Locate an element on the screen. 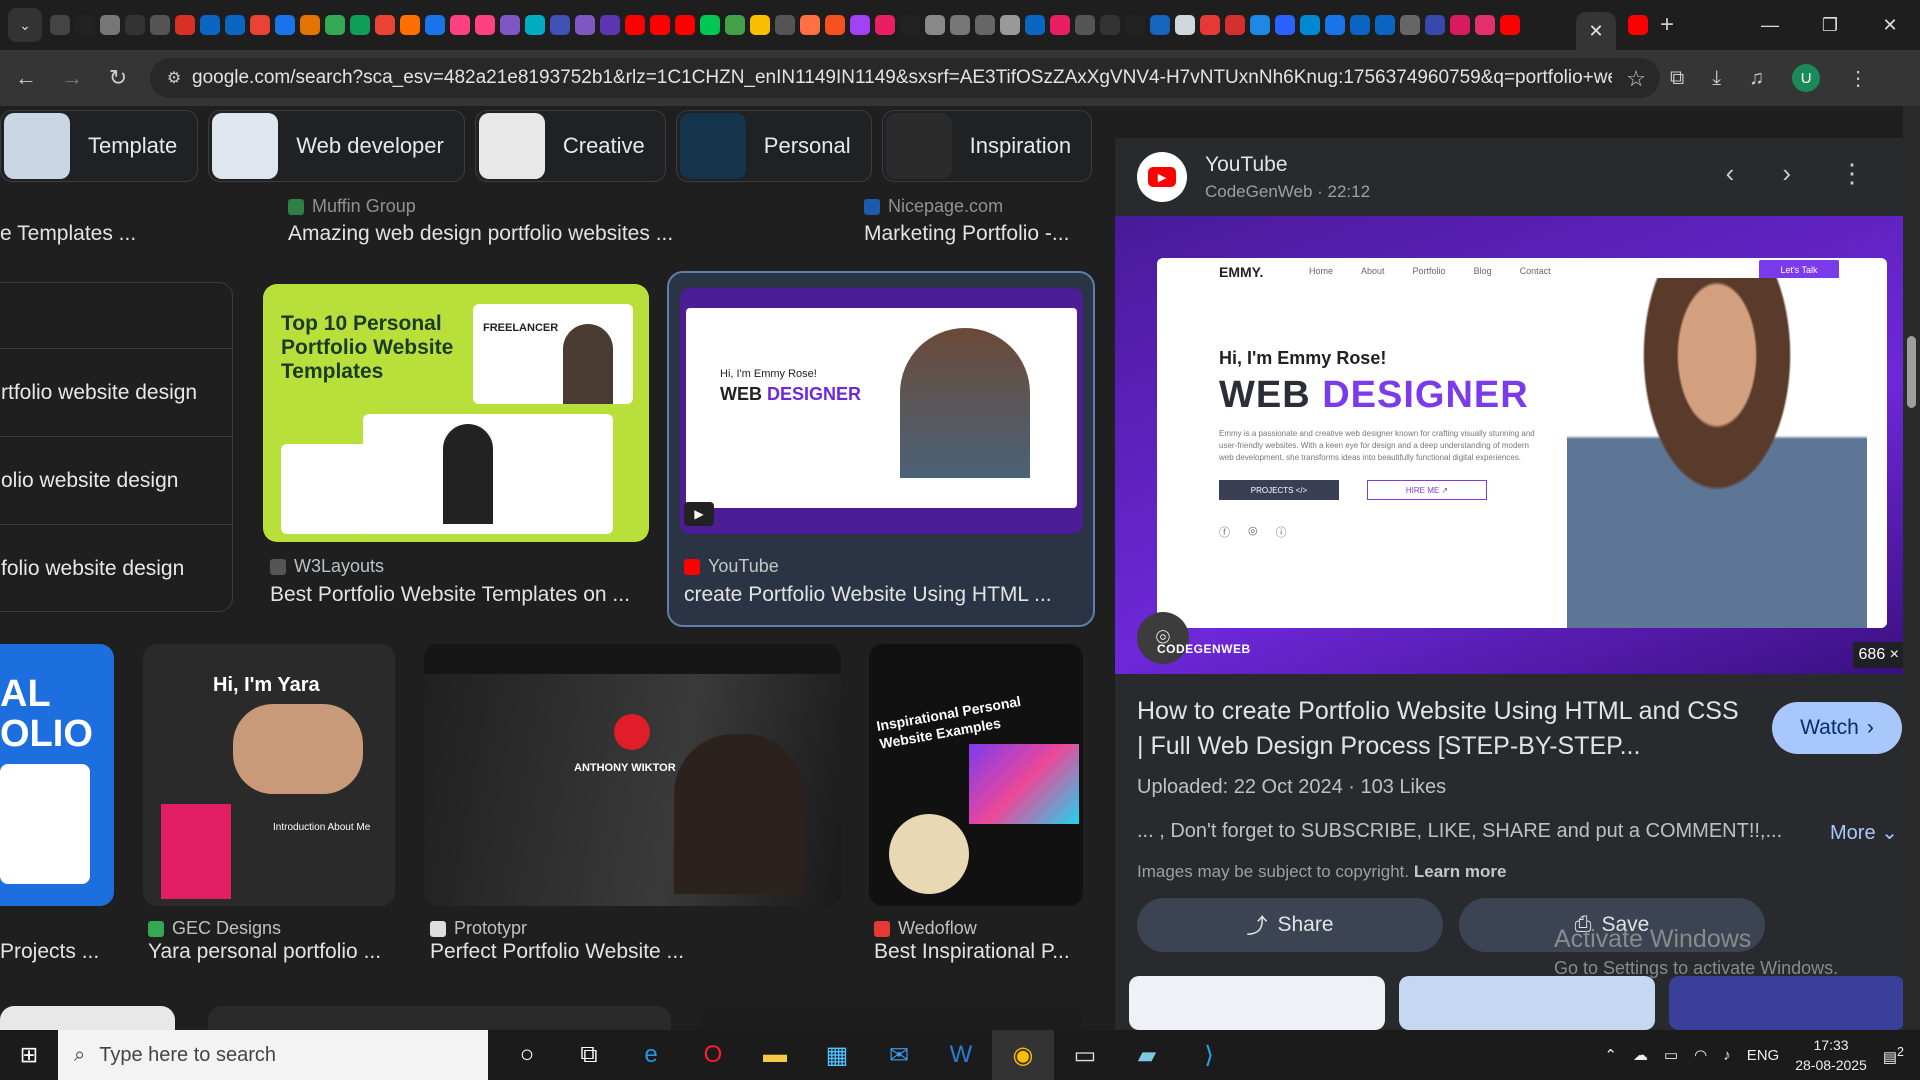 Image resolution: width=1920 pixels, height=1080 pixels. lens-icon: ⌾ is located at coordinates (1163, 638).